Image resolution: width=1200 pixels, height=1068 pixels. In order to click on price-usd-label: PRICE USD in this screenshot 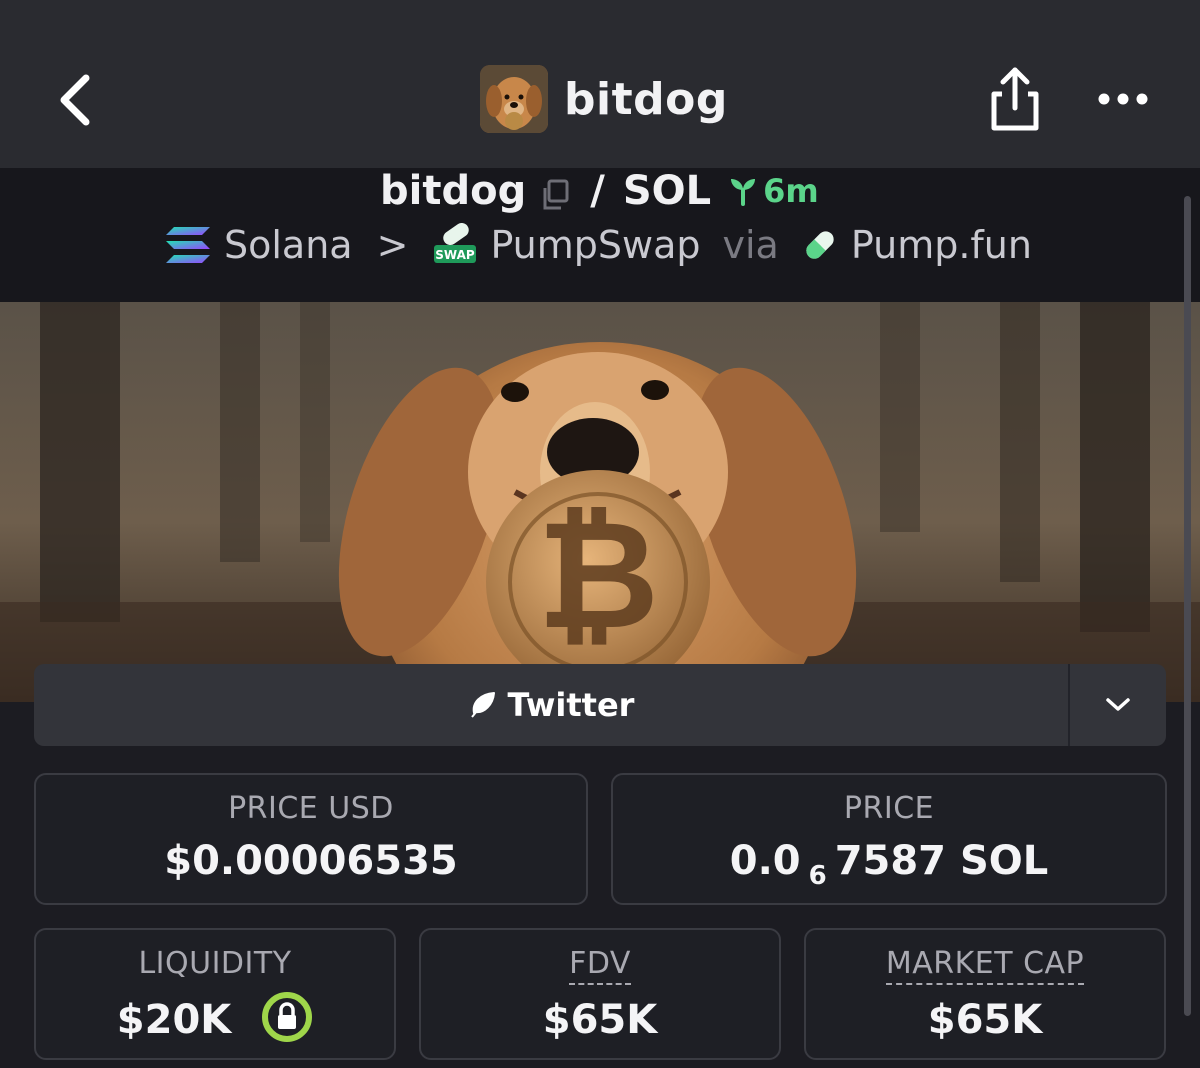, I will do `click(311, 808)`.